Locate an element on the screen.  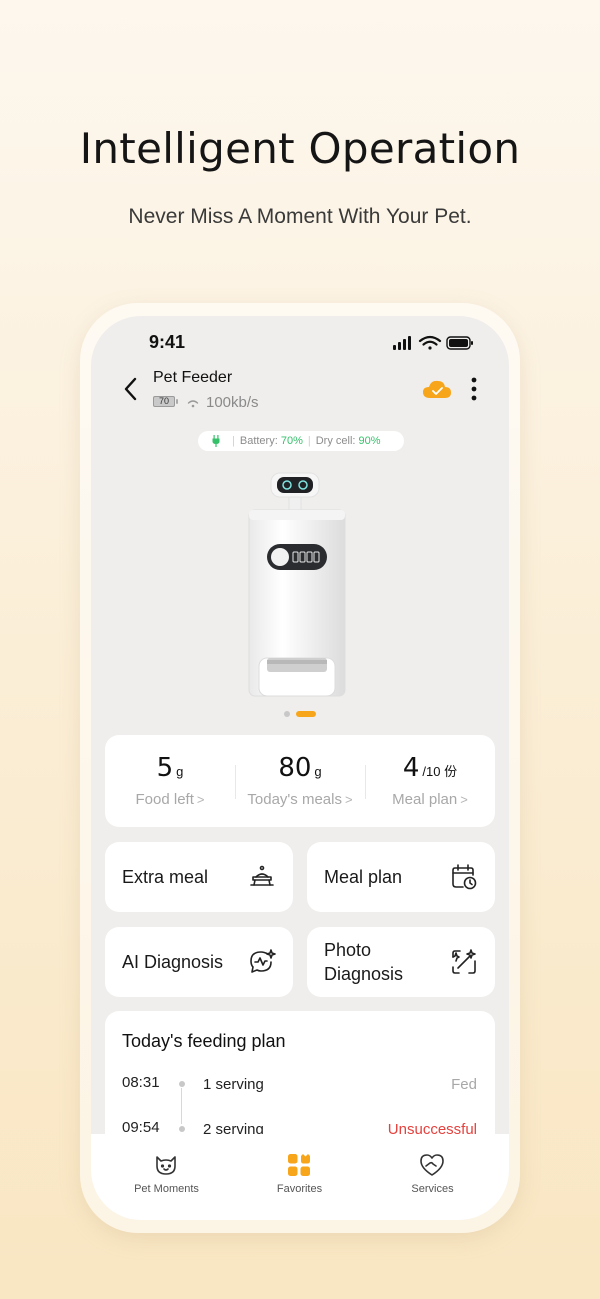
dry-cell-label: Dry cell: is located at coordinates (335, 441).